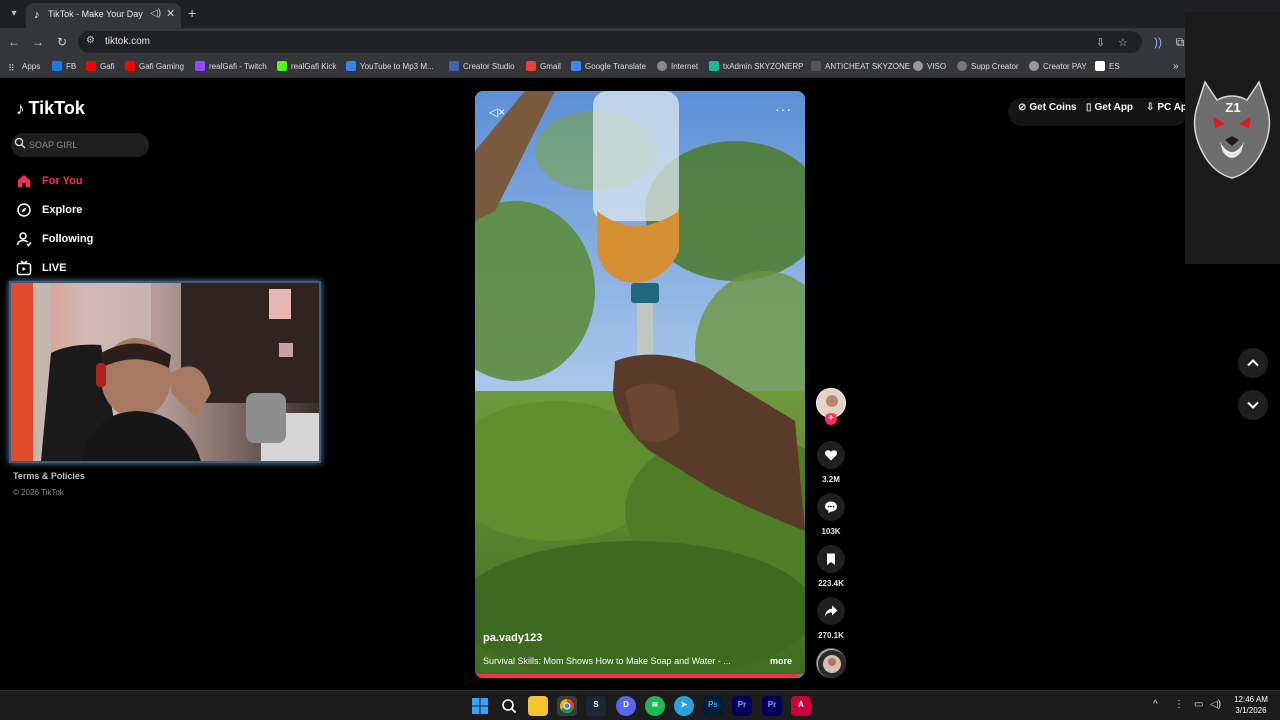 The image size is (1280, 720). I want to click on bookmark-item: ⠿ Apps, so click(24, 67).